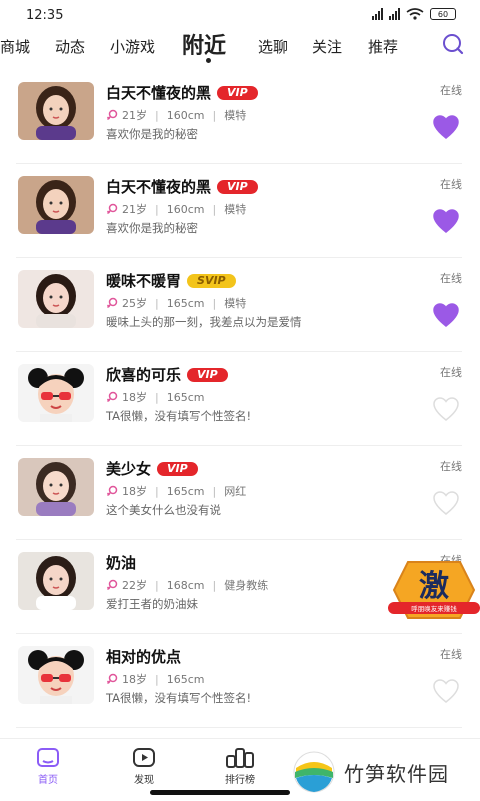 Image resolution: width=480 pixels, height=801 pixels. I want to click on user-name-line: 白天不懂夜的黑 VIP, so click(182, 92).